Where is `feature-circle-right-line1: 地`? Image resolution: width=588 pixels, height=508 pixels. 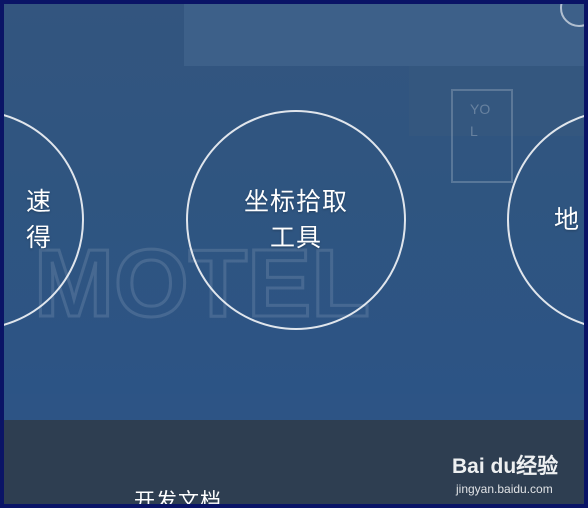 feature-circle-right-line1: 地 is located at coordinates (566, 219).